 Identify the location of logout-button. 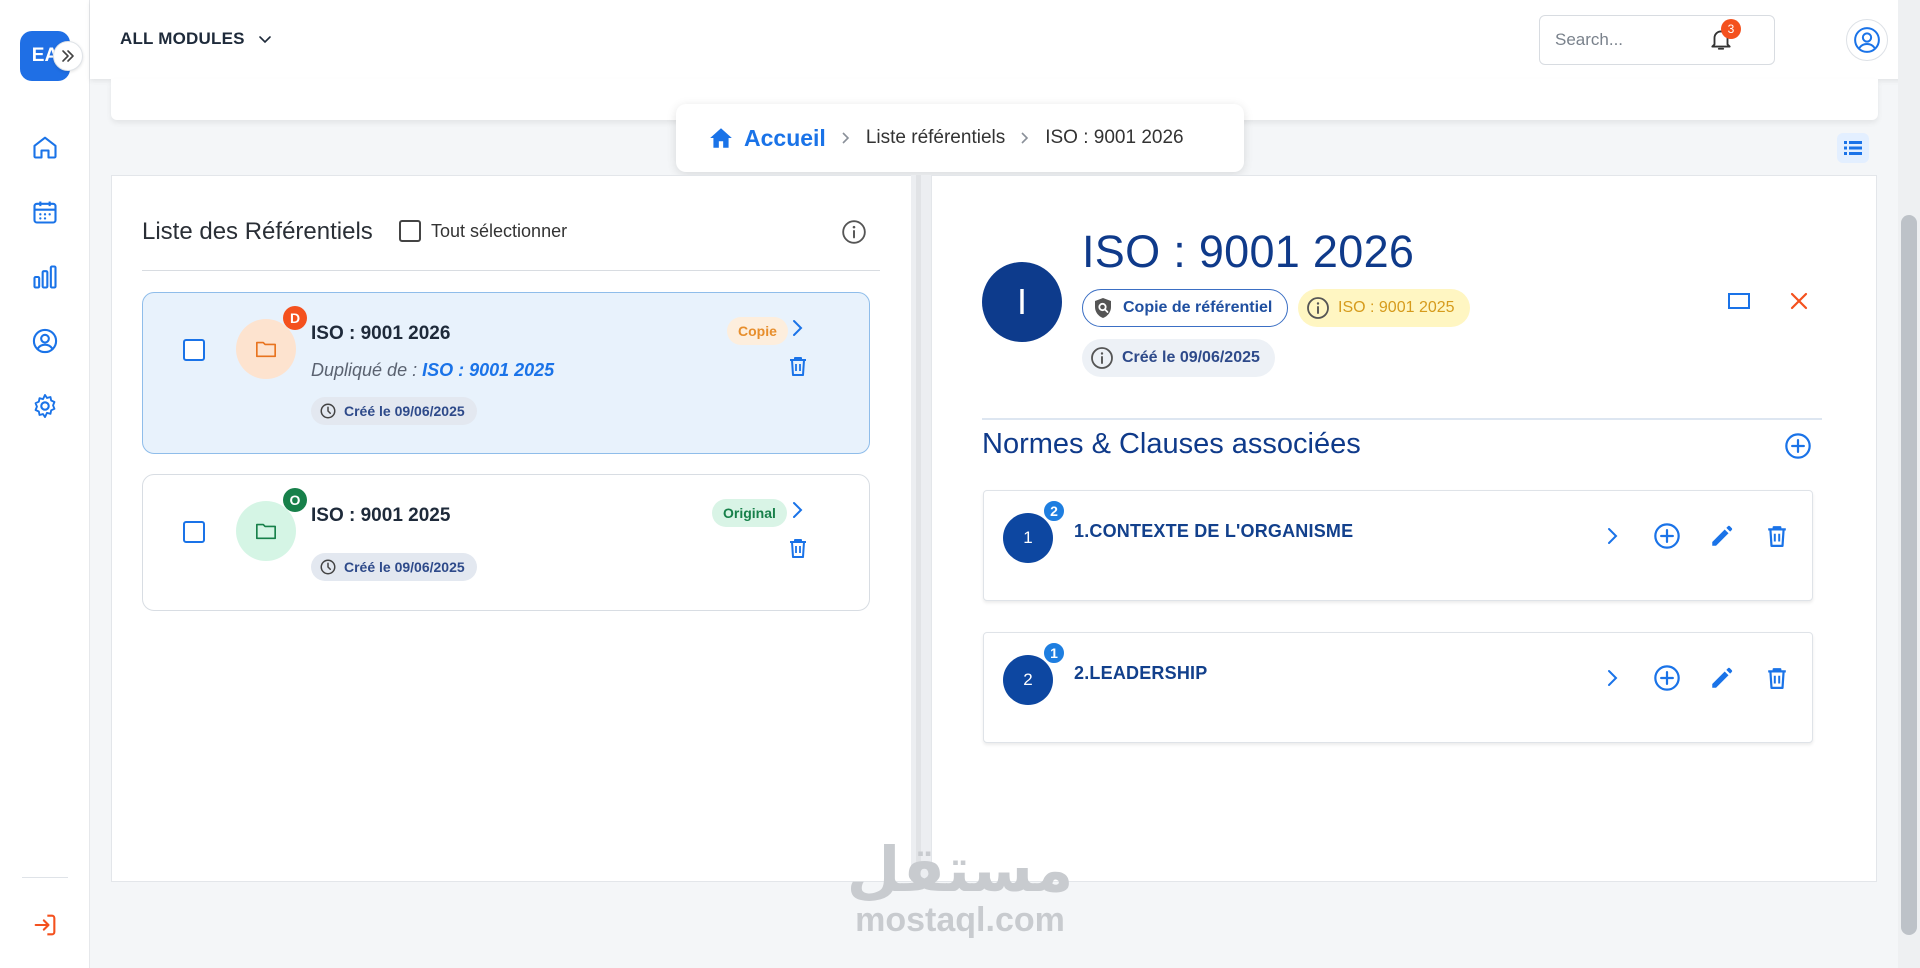
(45, 925).